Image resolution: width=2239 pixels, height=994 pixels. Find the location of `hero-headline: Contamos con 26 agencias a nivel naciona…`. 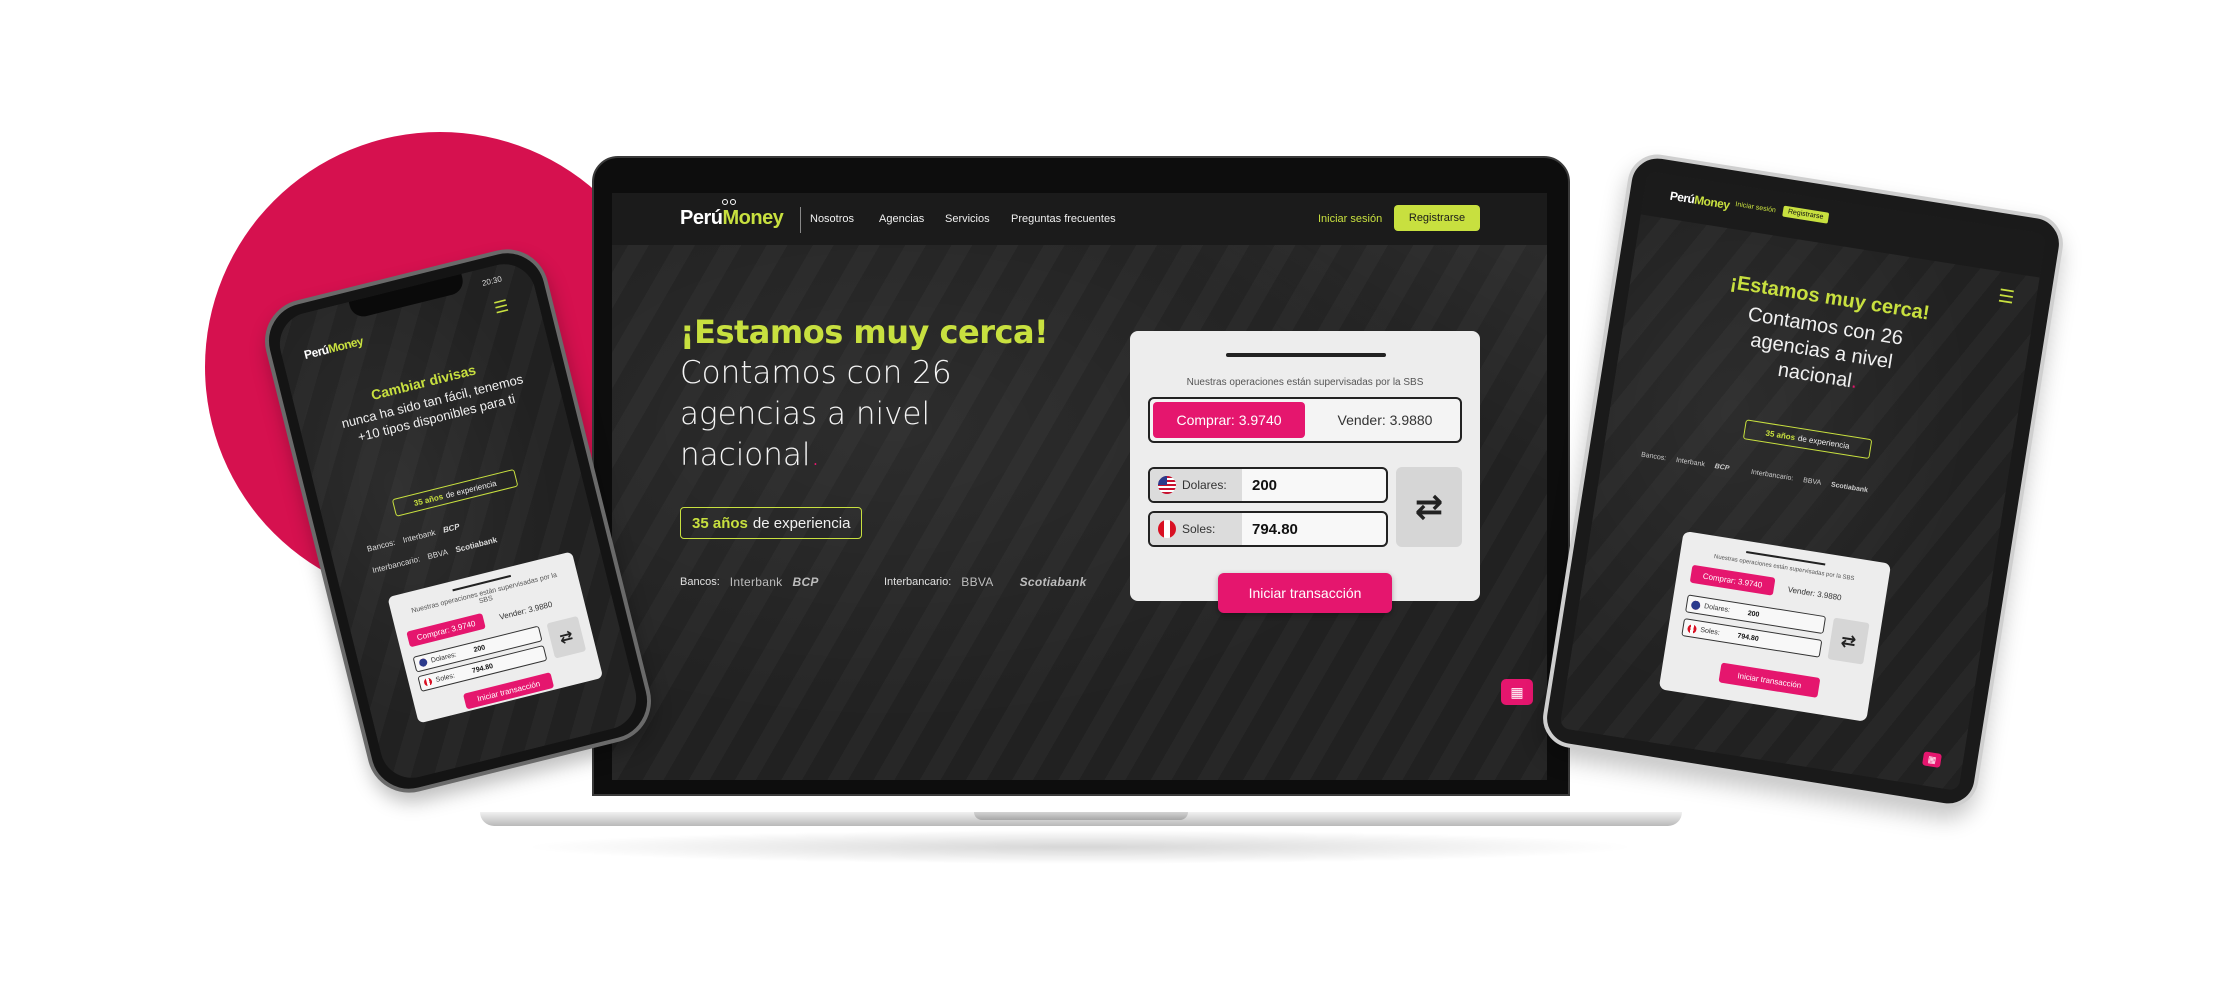

hero-headline: Contamos con 26 agencias a nivel naciona… is located at coordinates (816, 414).